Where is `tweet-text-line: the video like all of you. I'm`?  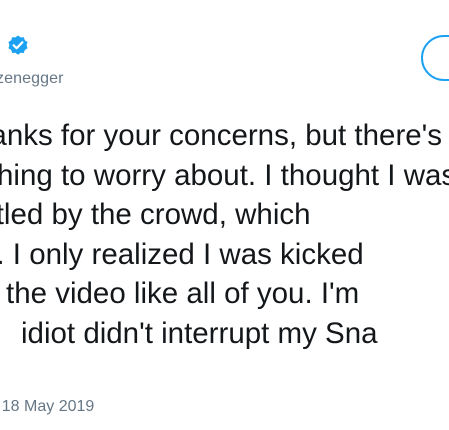 tweet-text-line: the video like all of you. I'm is located at coordinates (183, 293).